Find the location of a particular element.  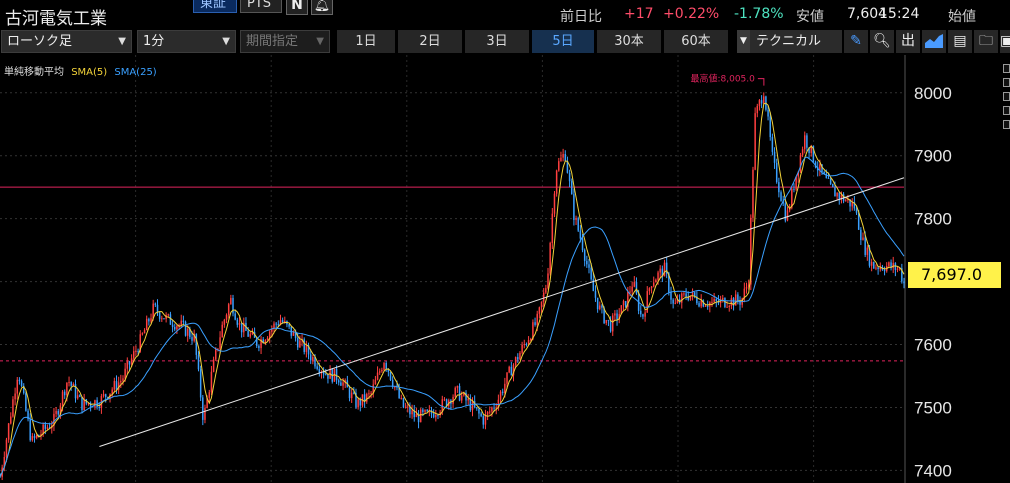

period-2d: 2日 is located at coordinates (430, 41).